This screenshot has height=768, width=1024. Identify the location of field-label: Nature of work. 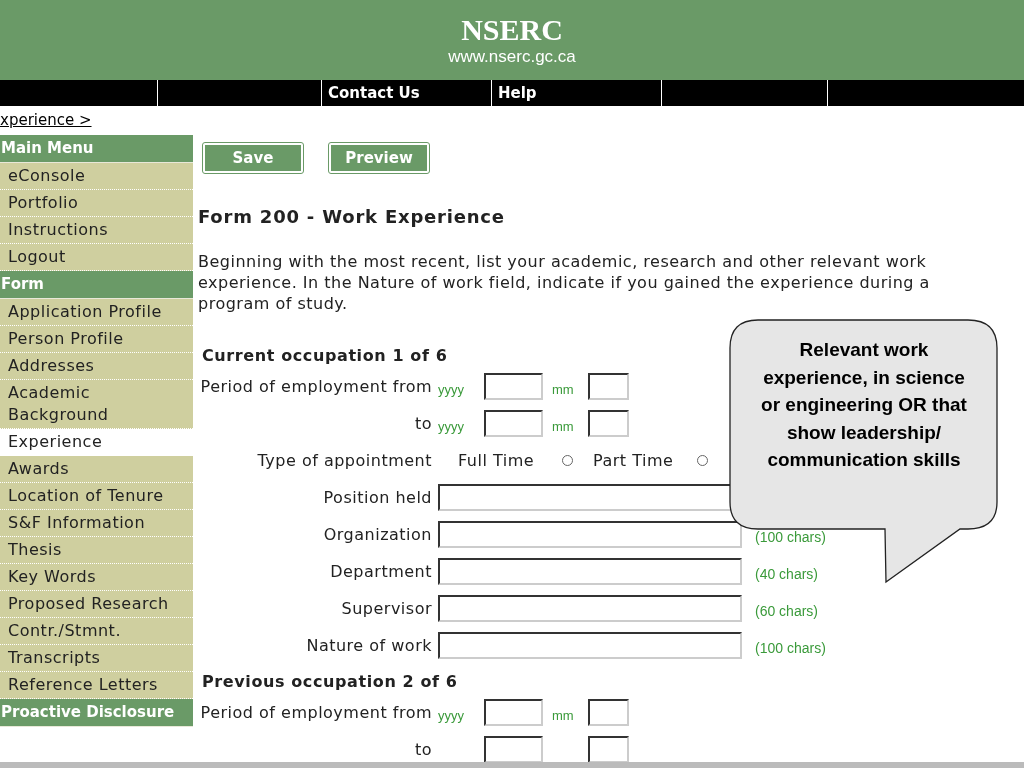
(369, 645).